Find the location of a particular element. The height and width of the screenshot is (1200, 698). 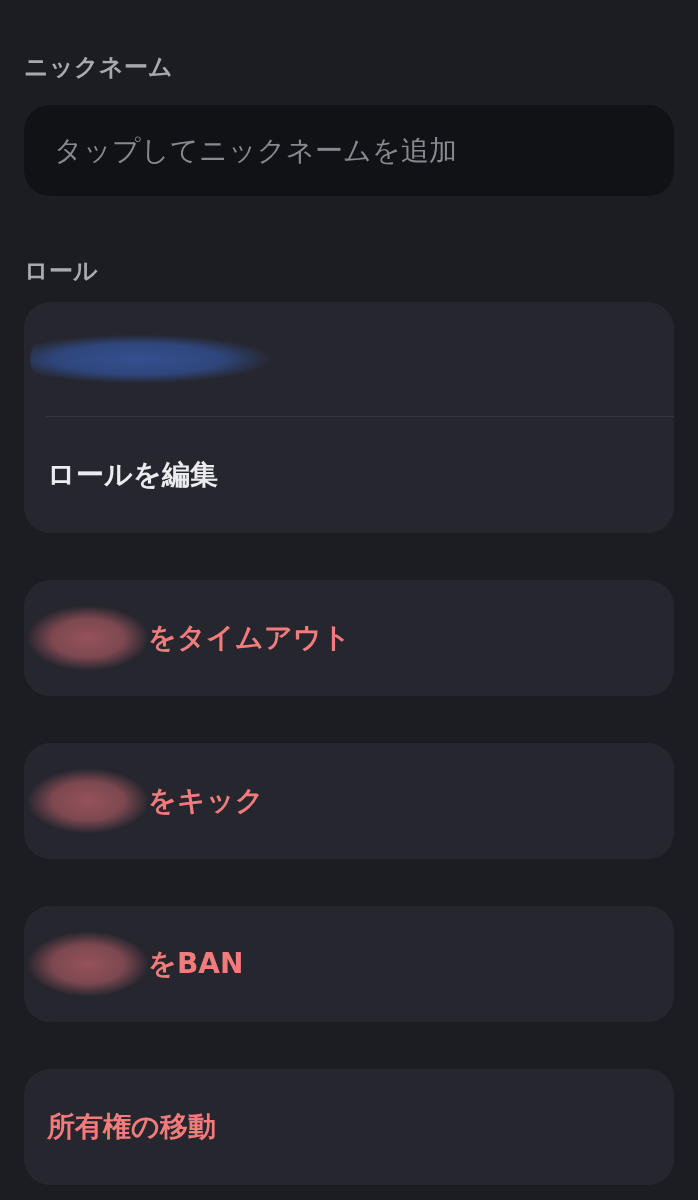

edit-roles-button: ロールを編集 is located at coordinates (349, 475).